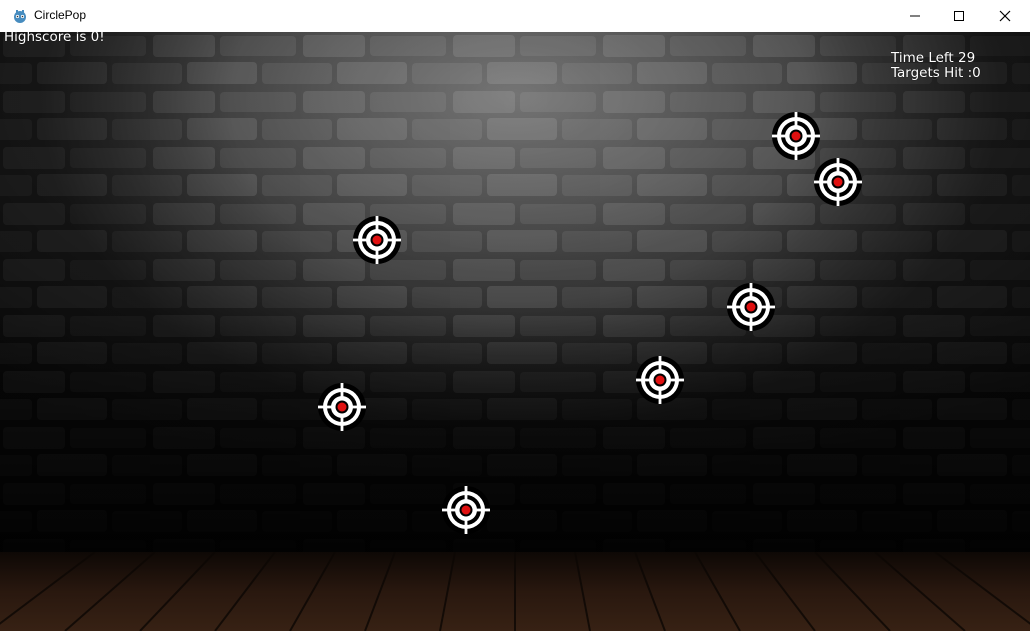 This screenshot has height=631, width=1030. I want to click on highscore-label: Highscore is 0!, so click(54, 38).